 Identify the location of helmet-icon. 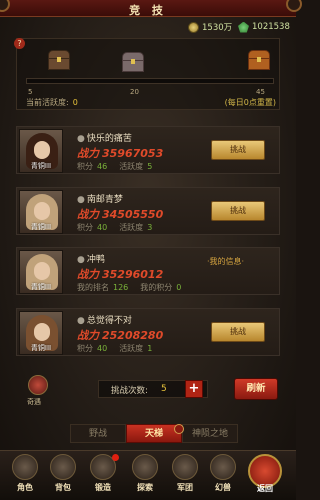
(25, 467).